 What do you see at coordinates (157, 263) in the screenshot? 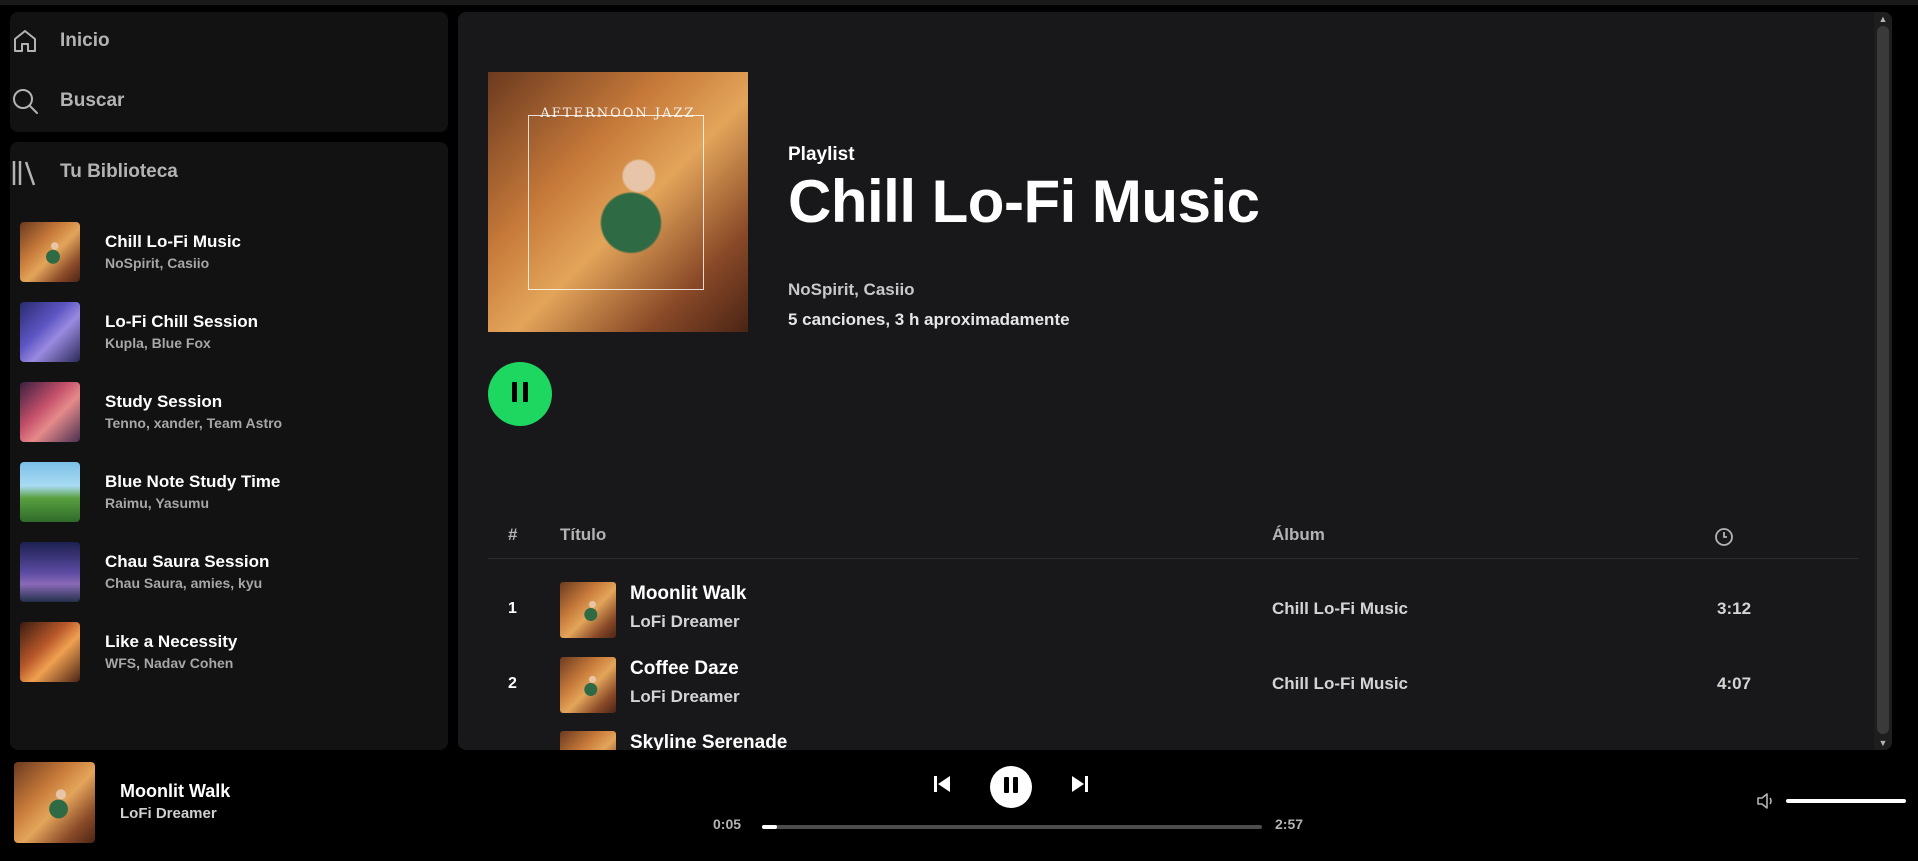
I see `library-item-subtitle: NoSpirit, Casiio` at bounding box center [157, 263].